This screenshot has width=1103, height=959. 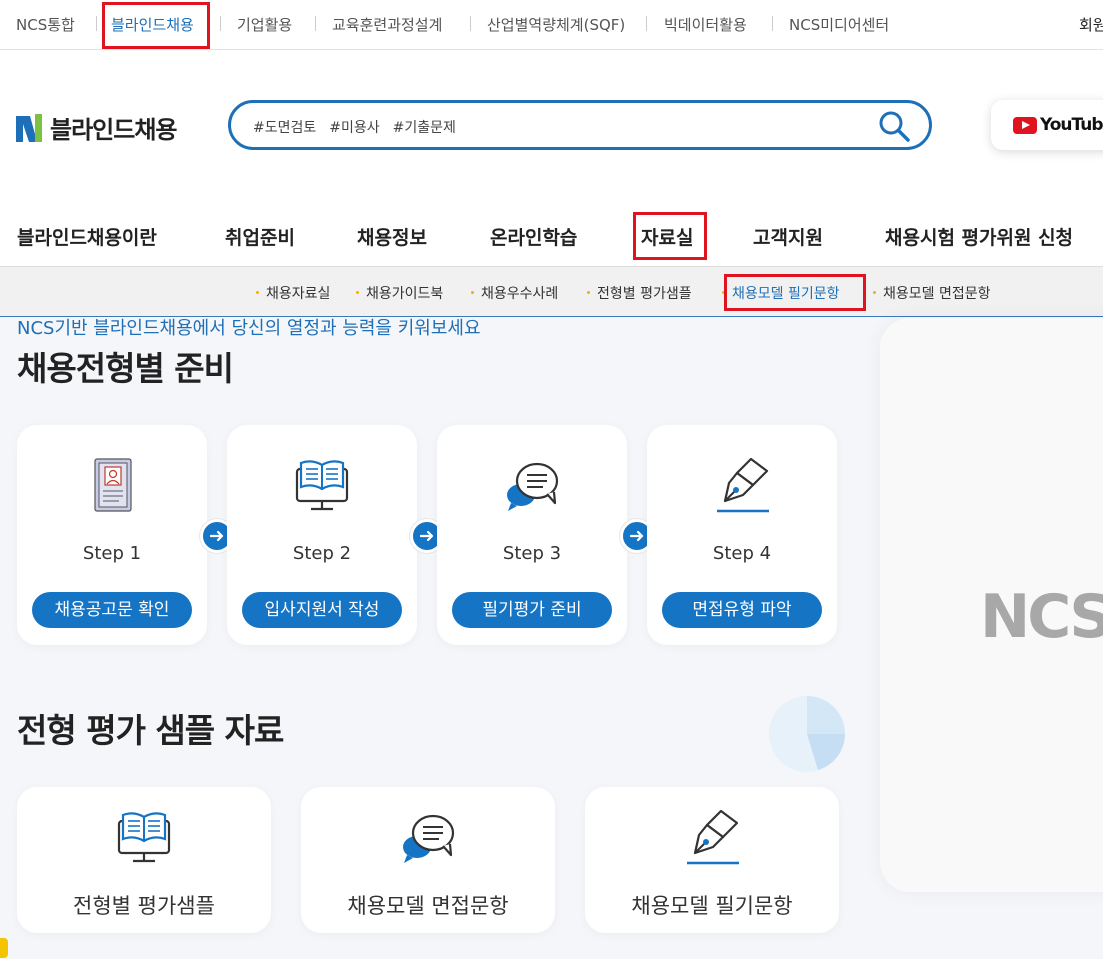 What do you see at coordinates (705, 24) in the screenshot?
I see `topbar-link-bigdata: 빅데이터활용` at bounding box center [705, 24].